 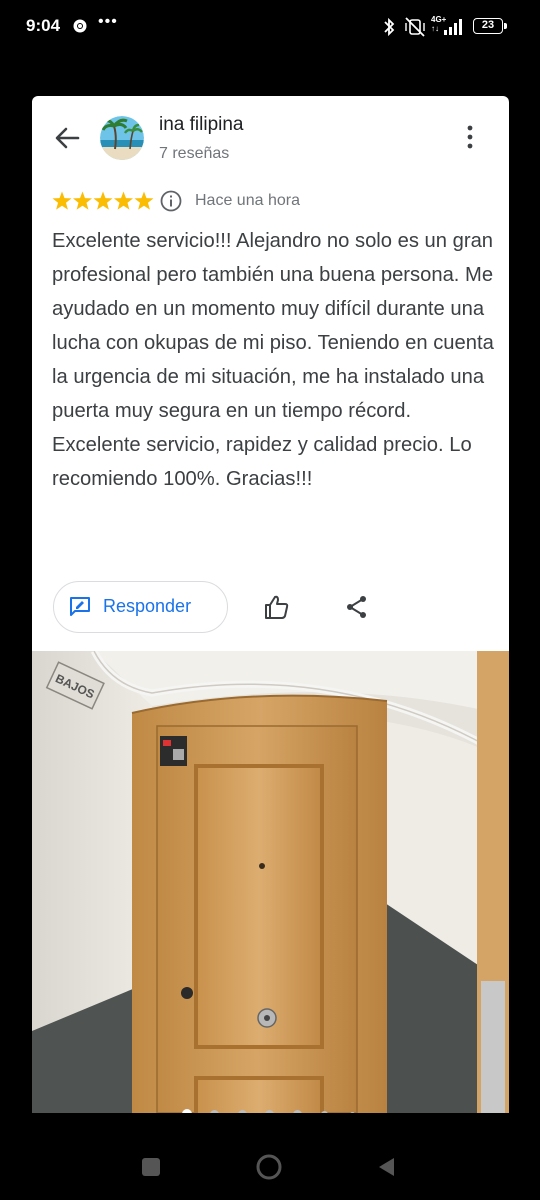 What do you see at coordinates (386, 1167) in the screenshot?
I see `back-button` at bounding box center [386, 1167].